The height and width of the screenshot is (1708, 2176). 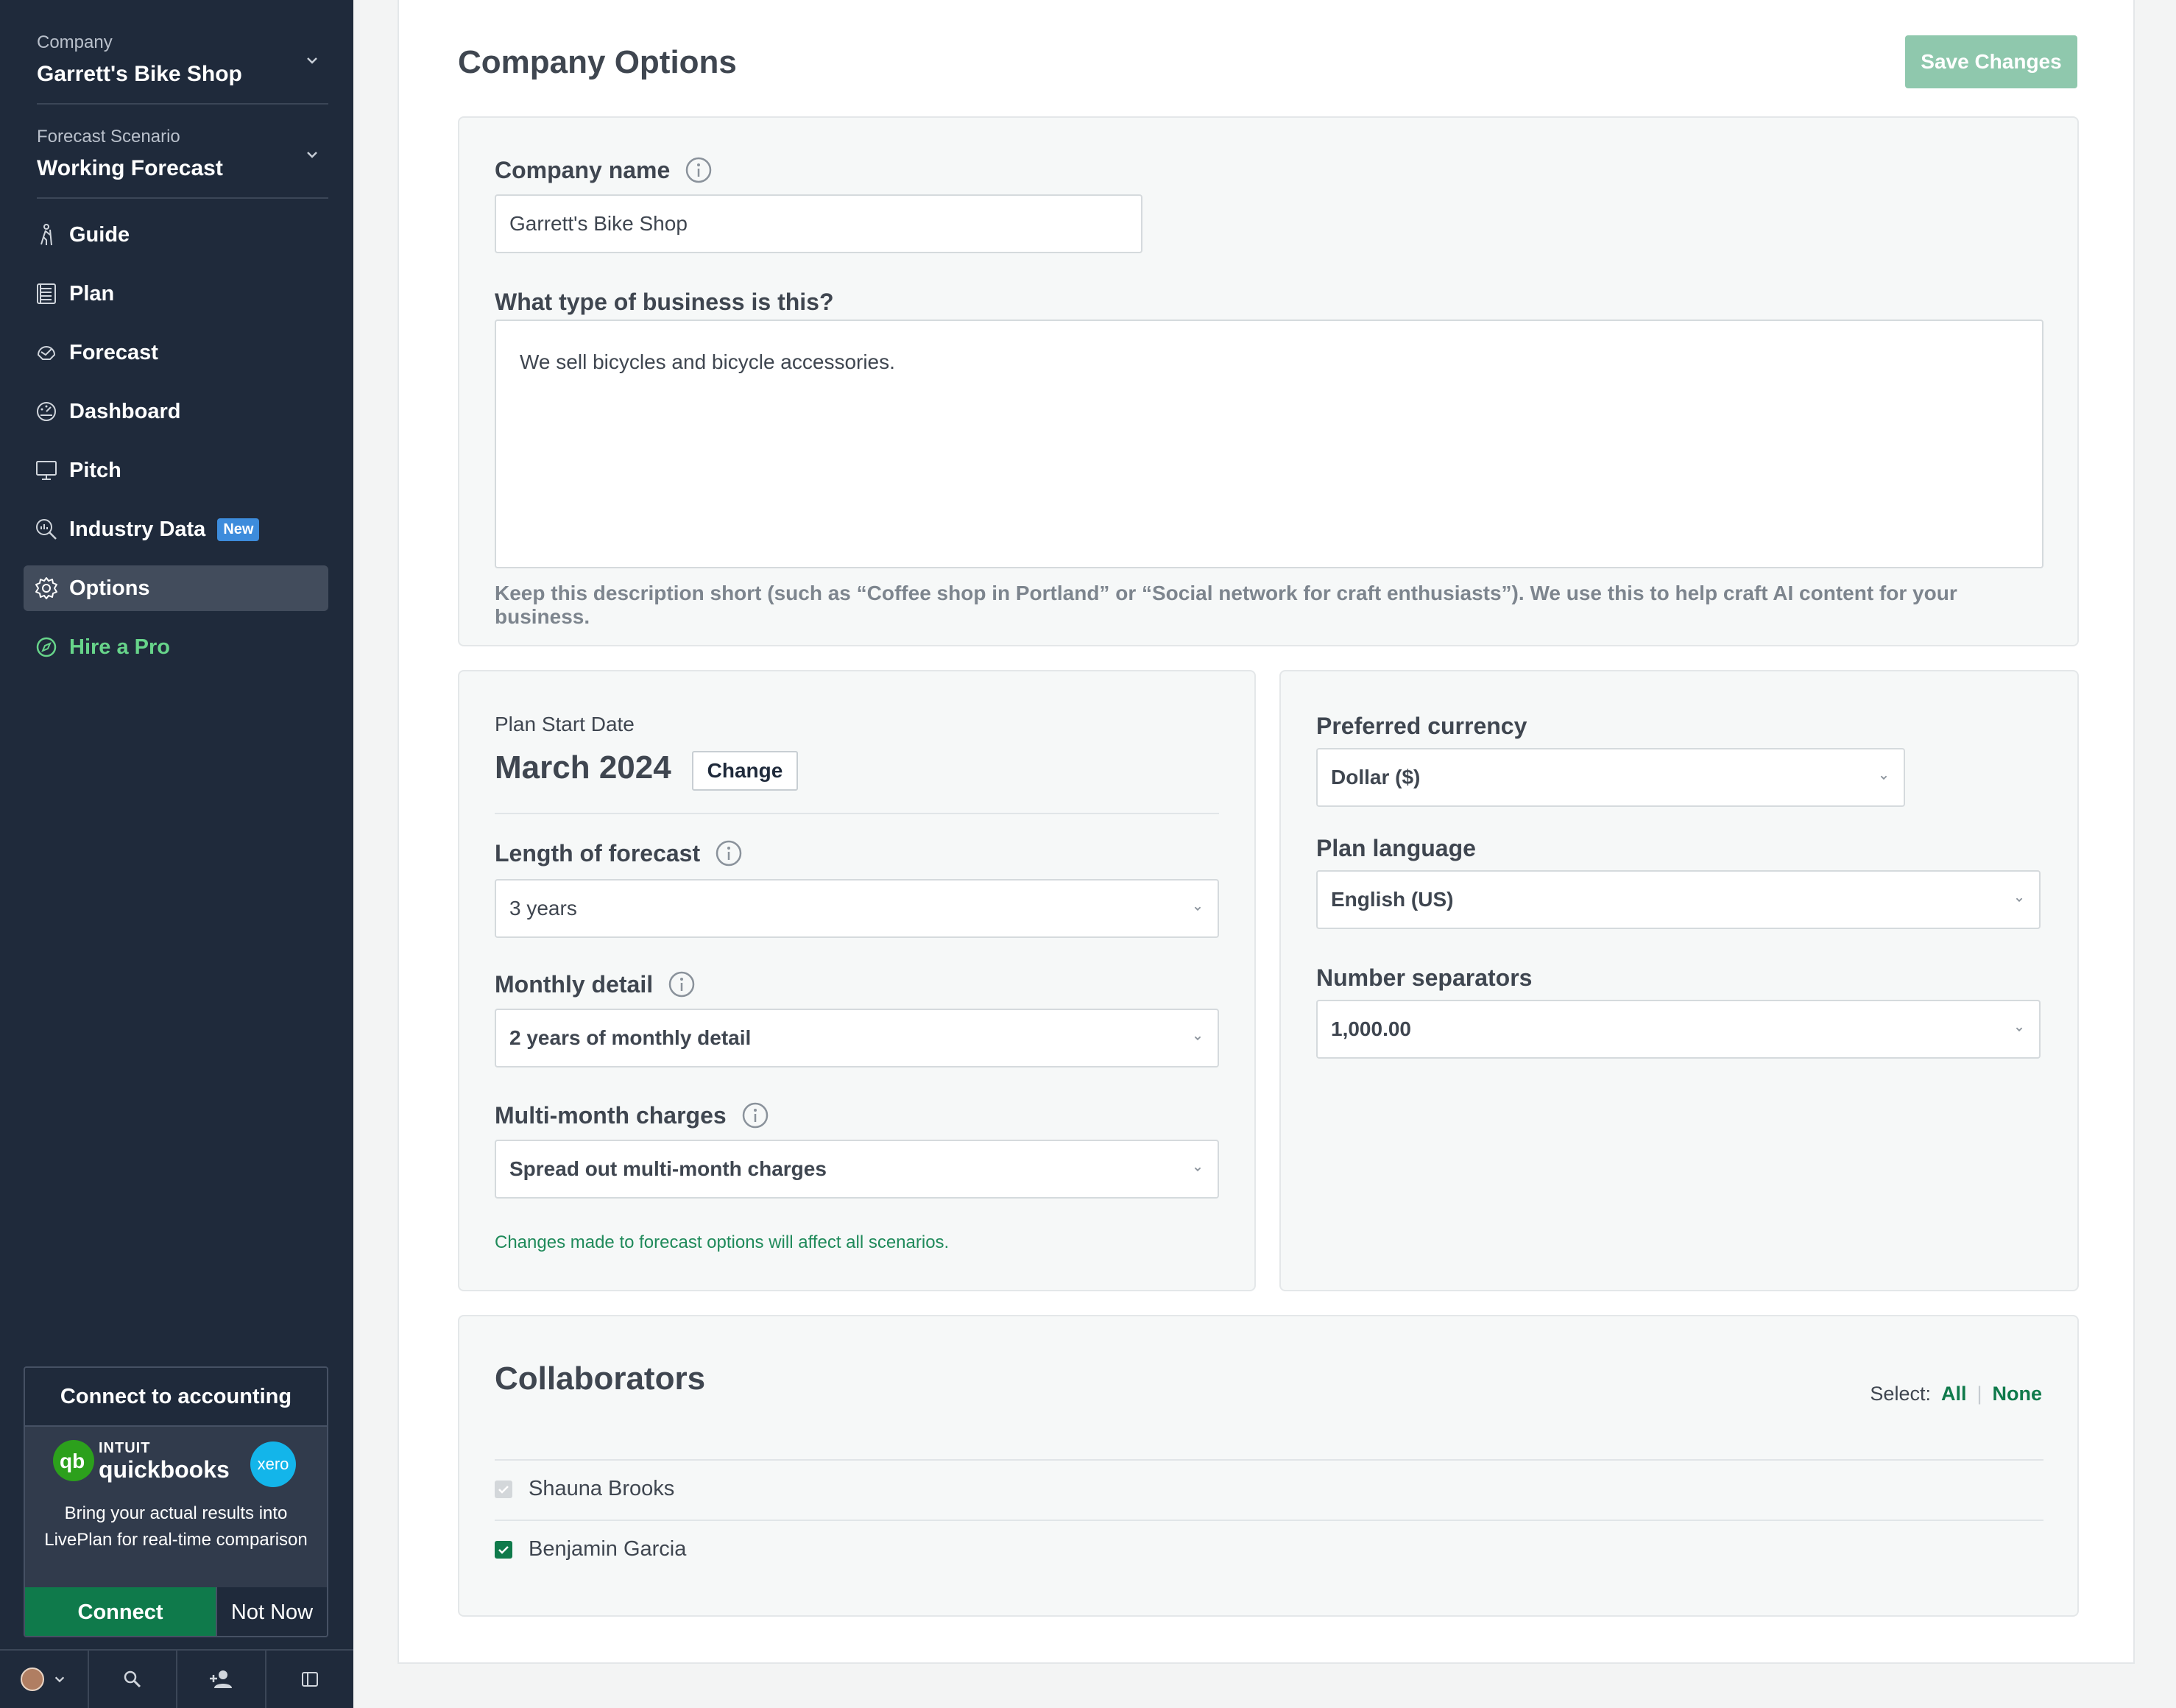 I want to click on length-of-forecast-select: 3 years, so click(x=857, y=908).